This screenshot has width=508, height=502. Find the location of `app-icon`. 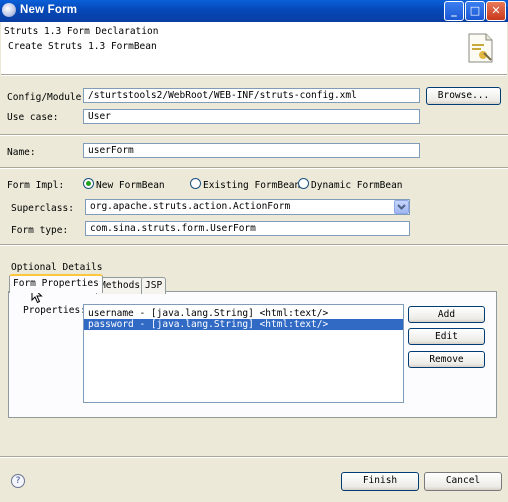

app-icon is located at coordinates (9, 10).